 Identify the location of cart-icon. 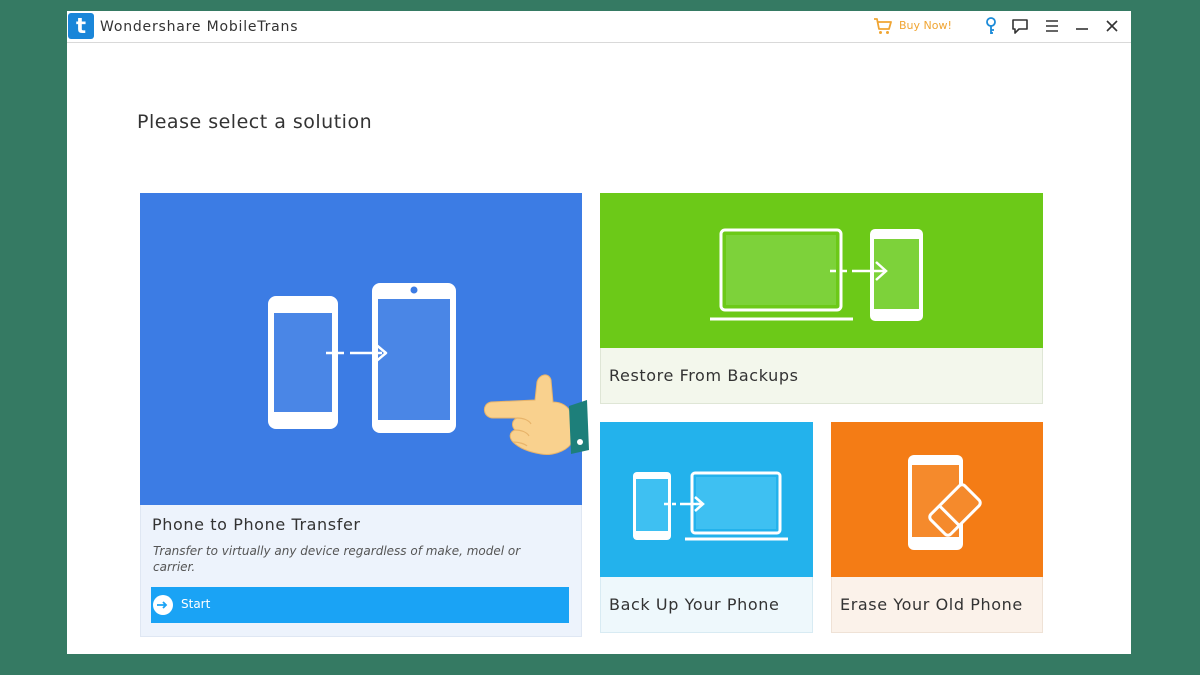
(883, 26).